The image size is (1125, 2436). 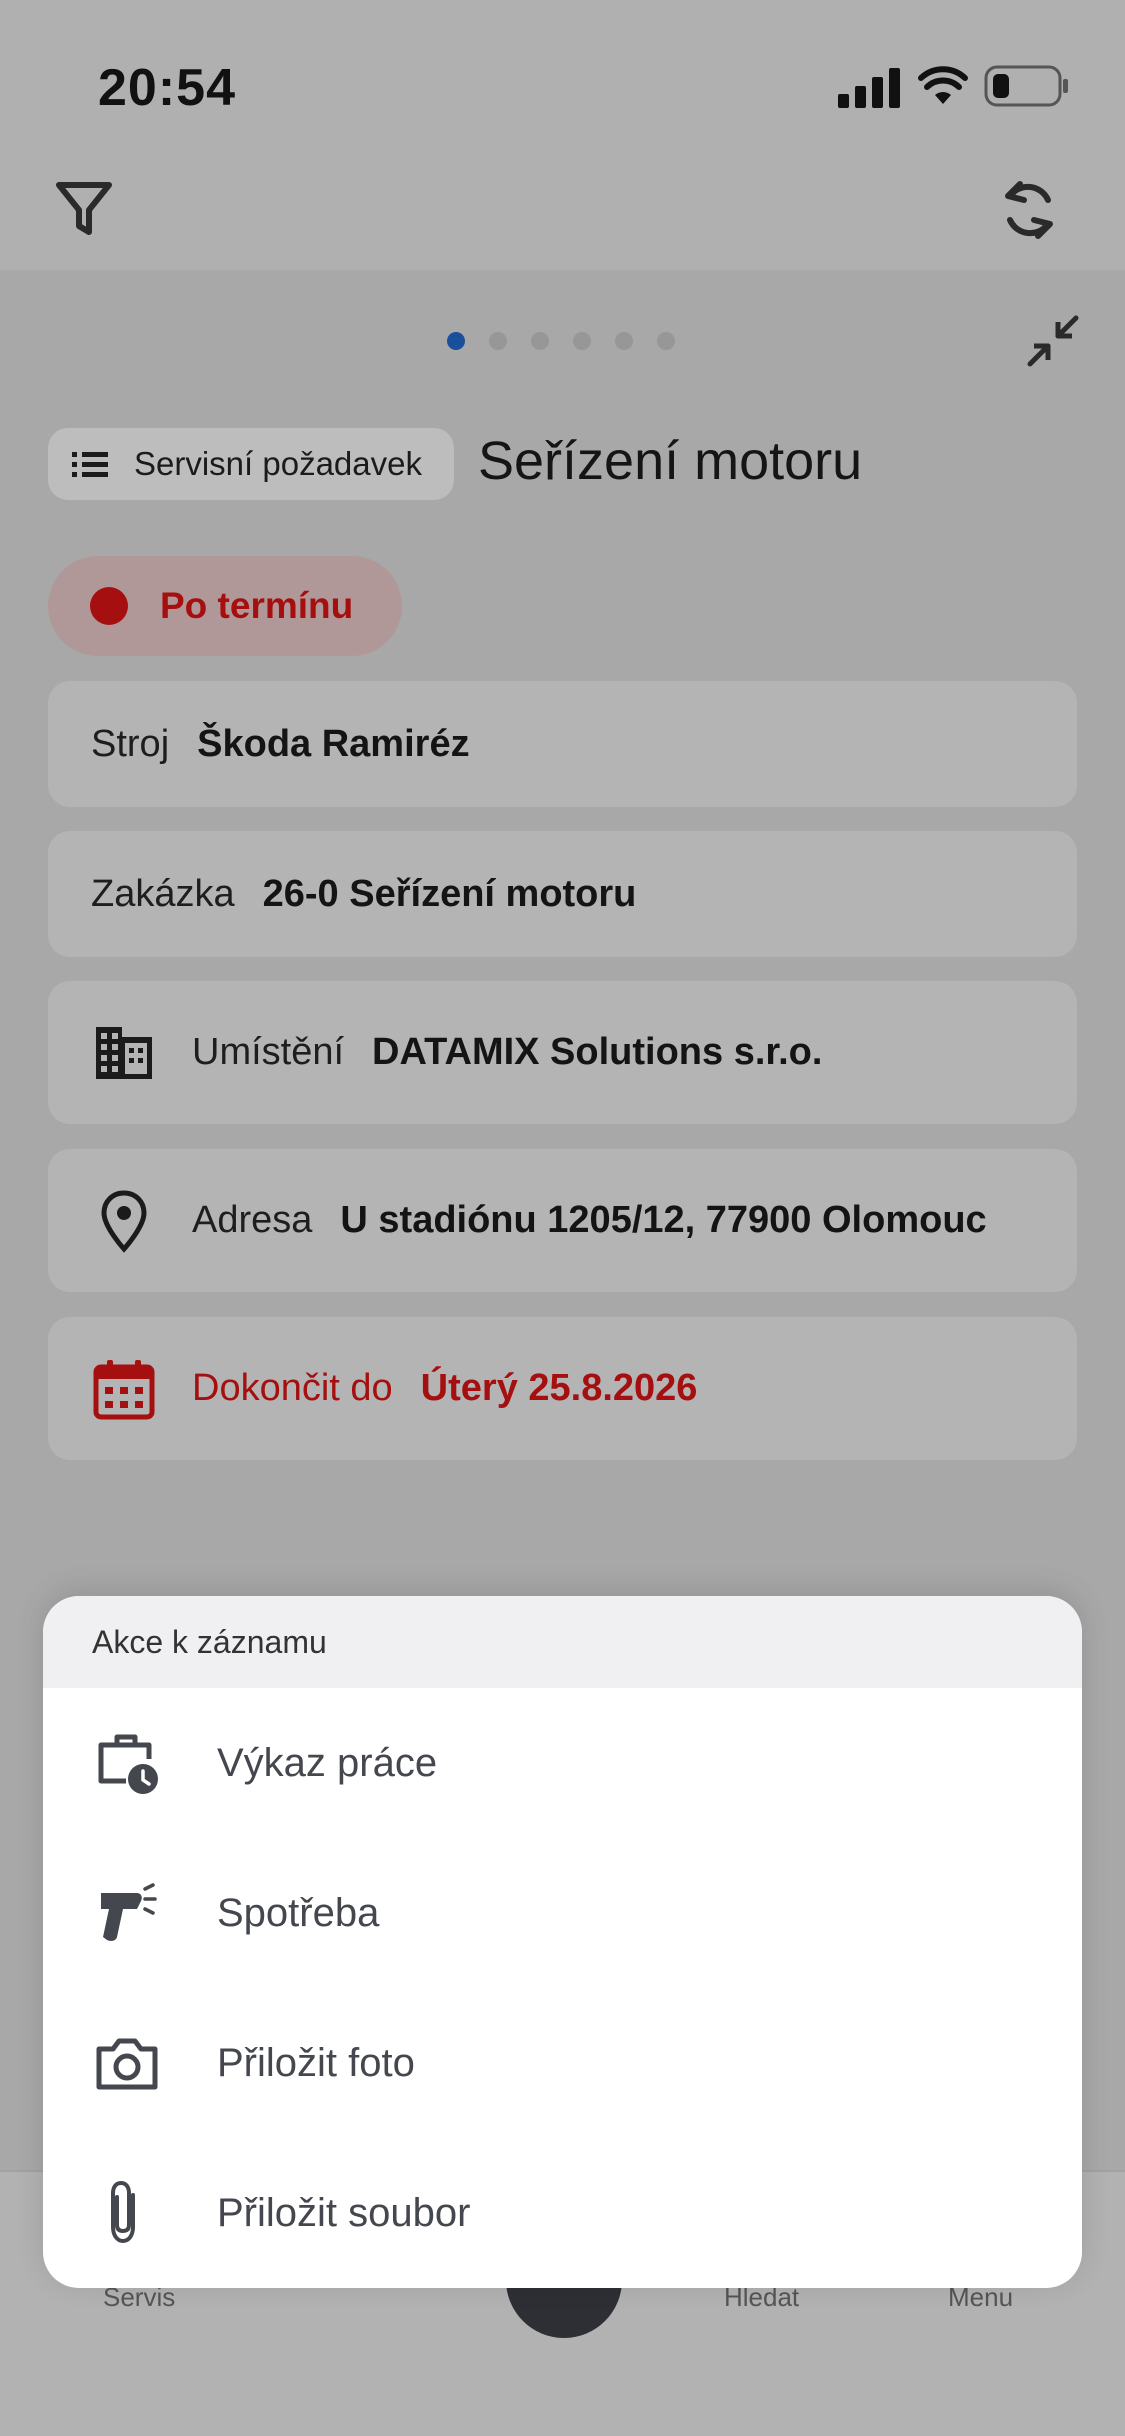 What do you see at coordinates (562, 1642) in the screenshot?
I see `action-sheet-header: Akce k záznamu` at bounding box center [562, 1642].